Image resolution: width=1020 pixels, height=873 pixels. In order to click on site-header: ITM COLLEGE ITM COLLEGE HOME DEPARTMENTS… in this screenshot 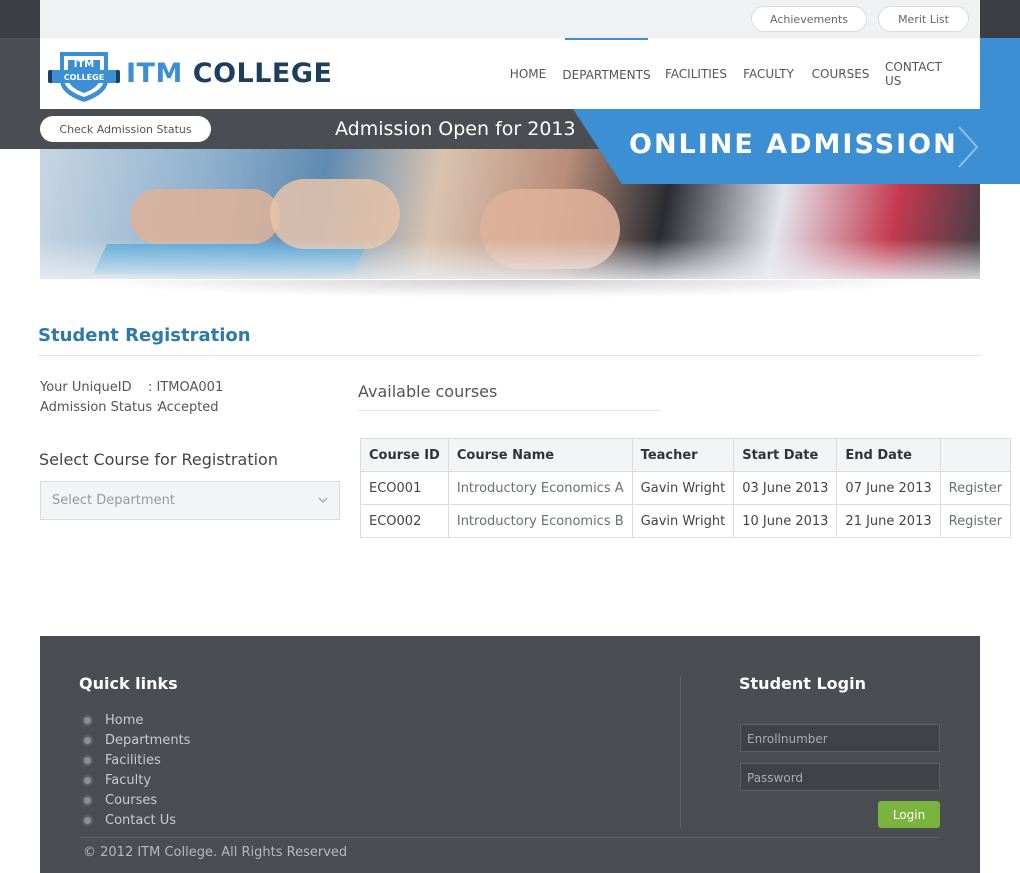, I will do `click(510, 73)`.